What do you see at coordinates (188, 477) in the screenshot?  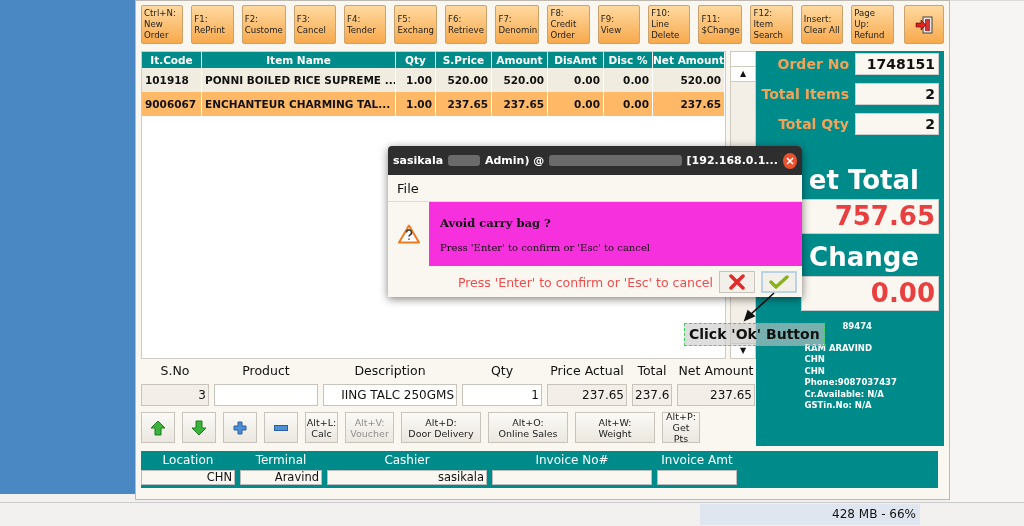 I see `footer-value: CHN` at bounding box center [188, 477].